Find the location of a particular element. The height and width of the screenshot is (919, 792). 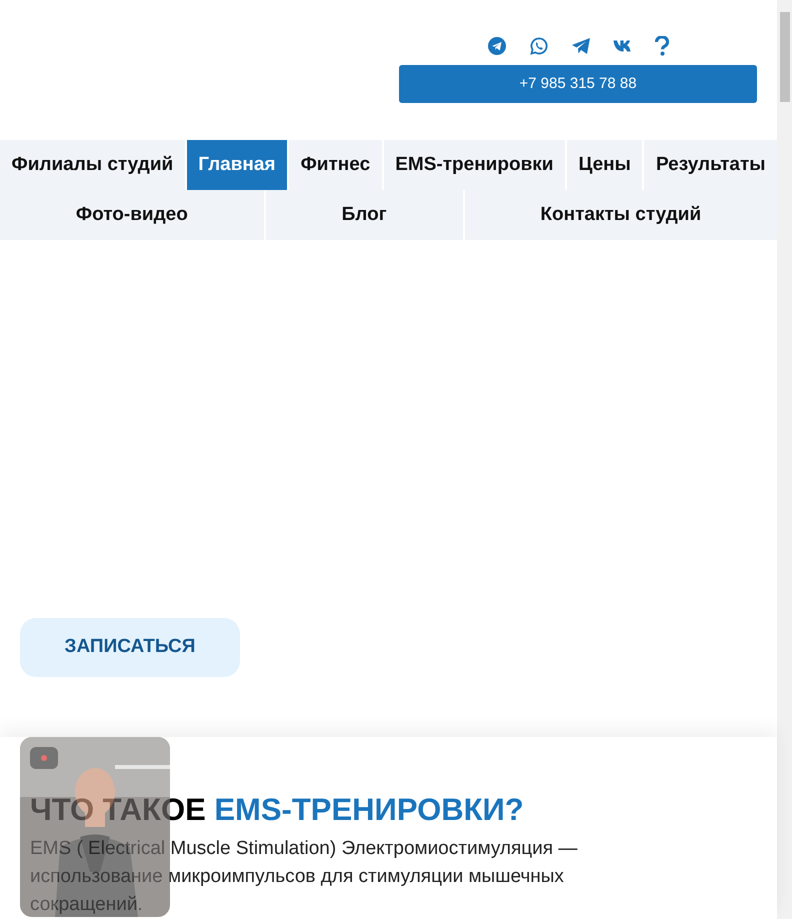

vk-logo-icon is located at coordinates (623, 46).